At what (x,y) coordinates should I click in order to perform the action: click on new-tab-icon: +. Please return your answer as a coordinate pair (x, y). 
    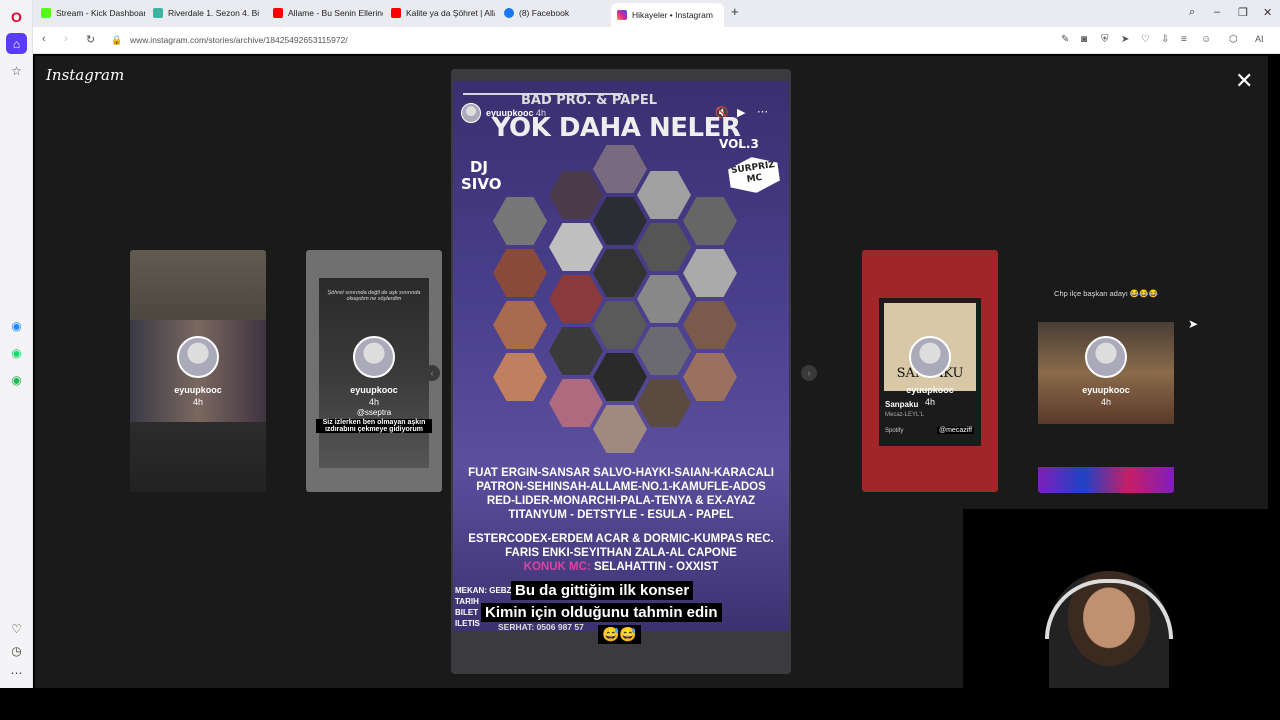
    Looking at the image, I should click on (735, 11).